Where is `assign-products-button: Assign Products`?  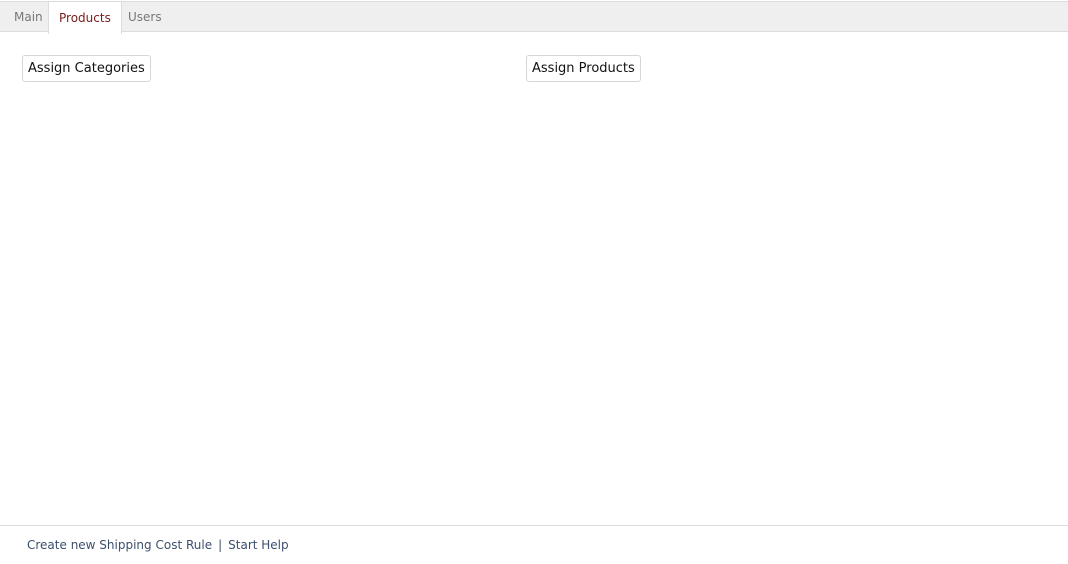
assign-products-button: Assign Products is located at coordinates (583, 68).